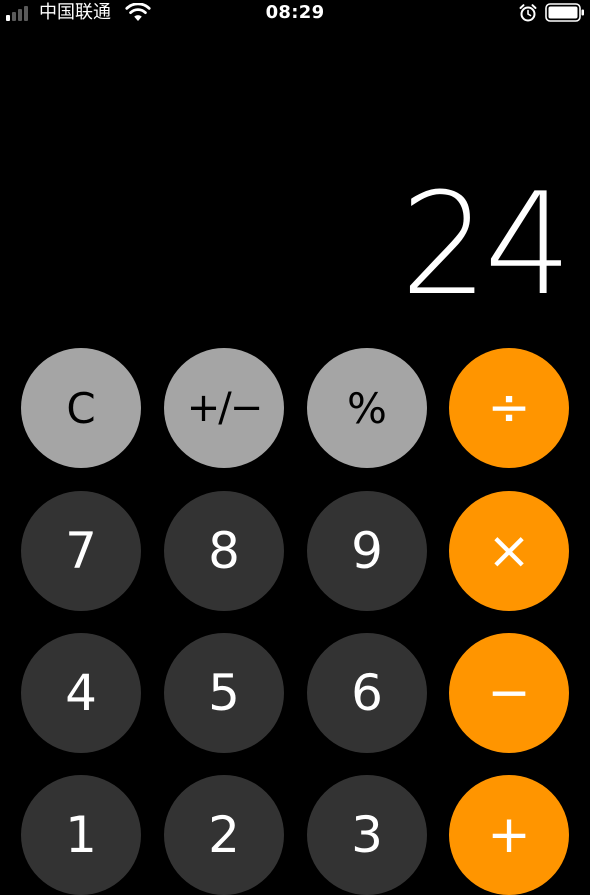 The height and width of the screenshot is (895, 590). I want to click on divide-button: ÷, so click(509, 408).